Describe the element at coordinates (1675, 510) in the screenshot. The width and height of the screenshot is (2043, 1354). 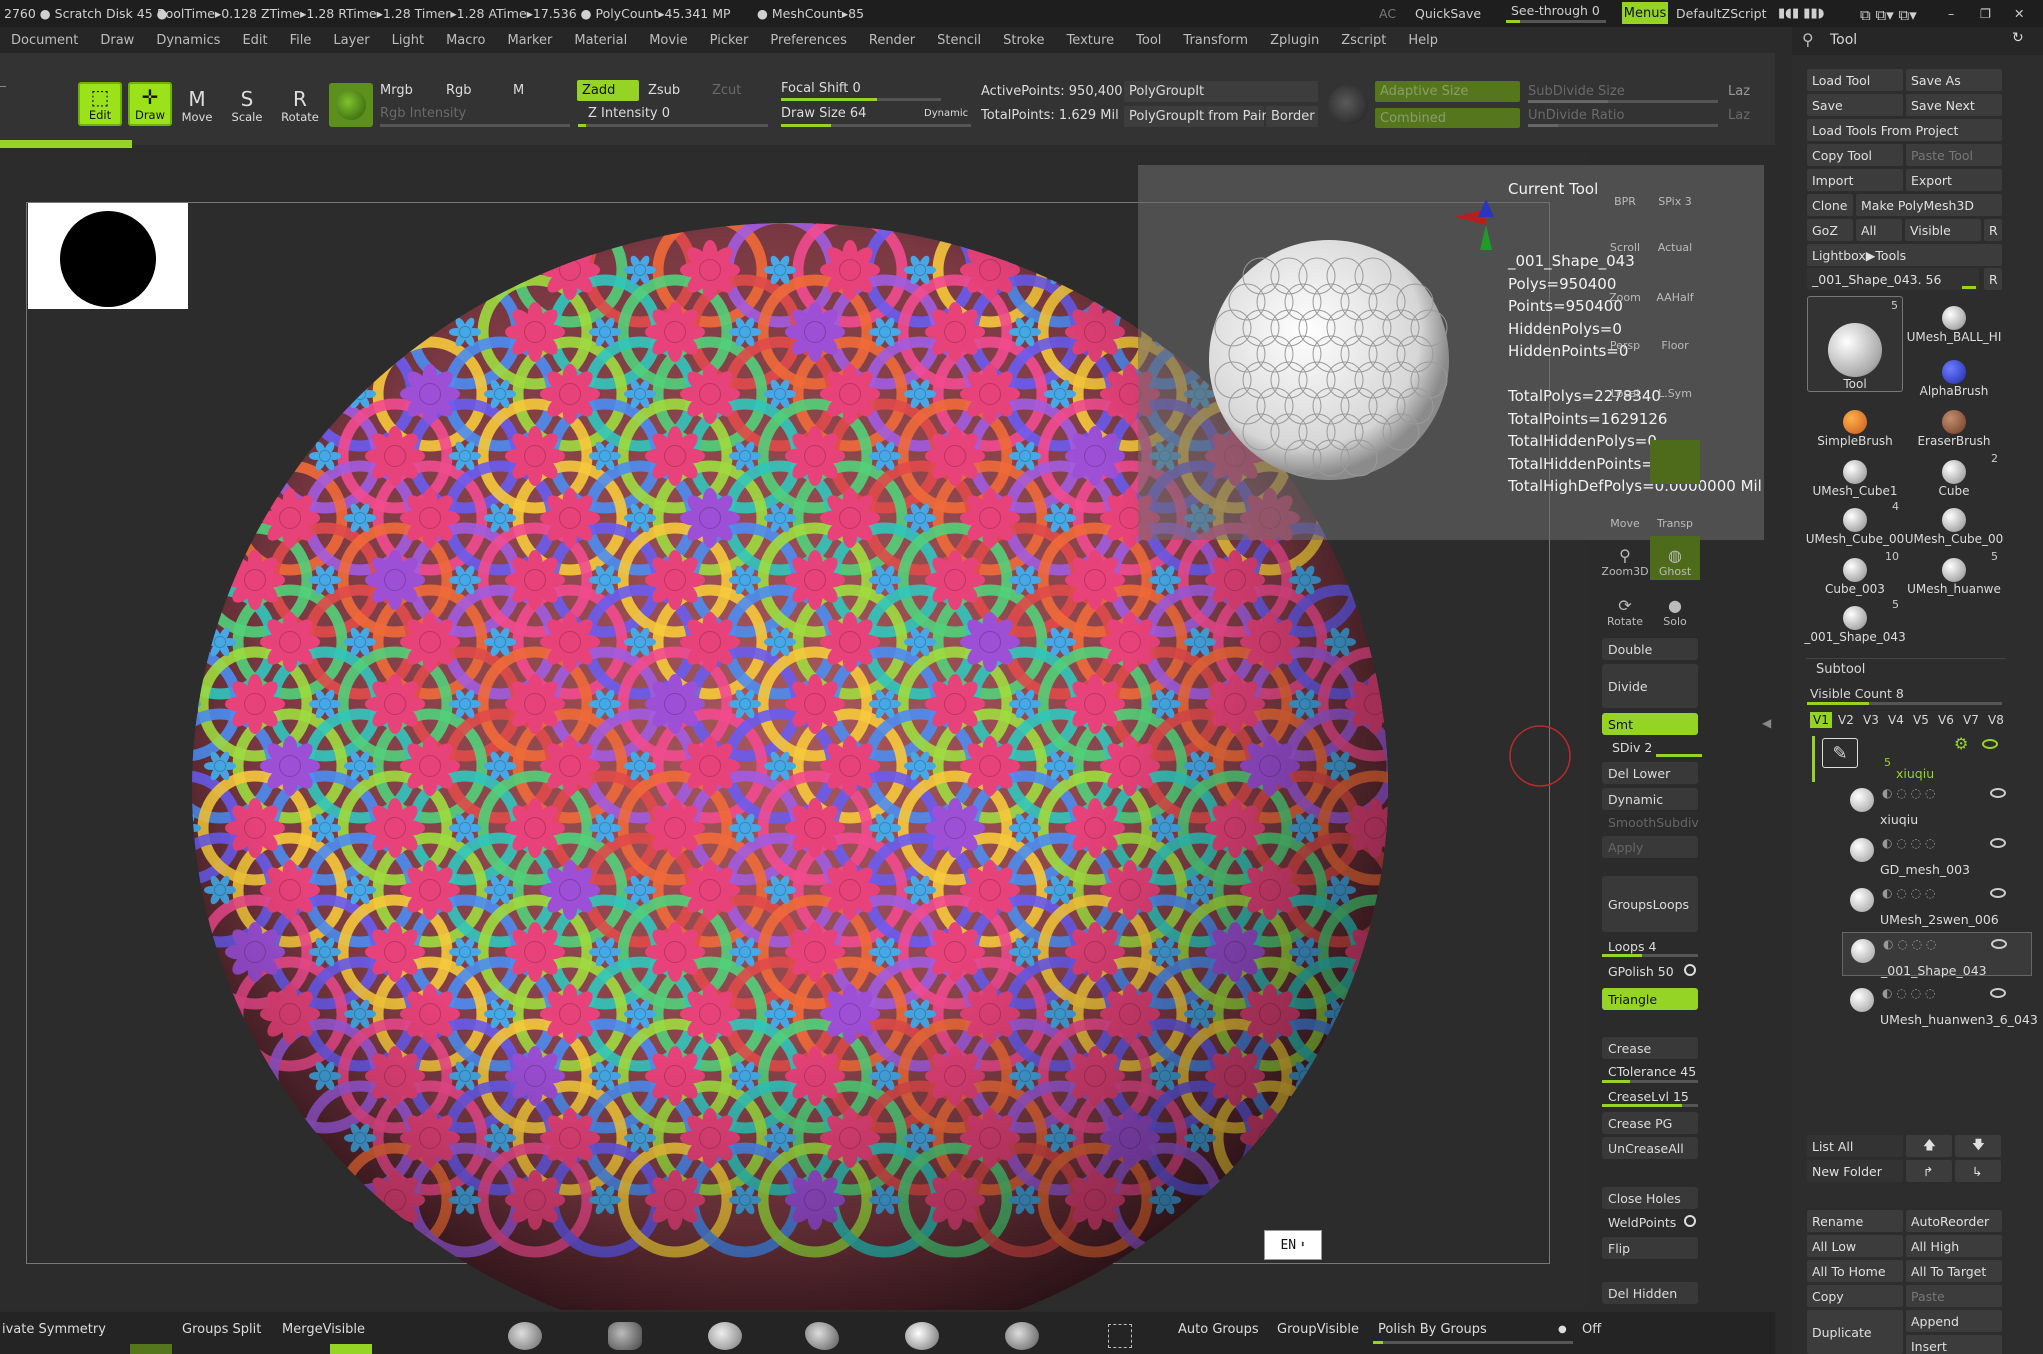
I see `transp-button: Transp` at that location.